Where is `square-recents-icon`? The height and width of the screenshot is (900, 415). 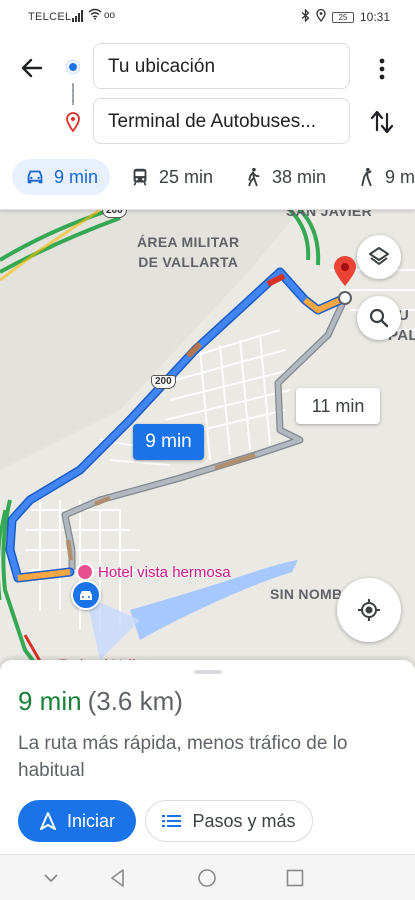 square-recents-icon is located at coordinates (295, 878).